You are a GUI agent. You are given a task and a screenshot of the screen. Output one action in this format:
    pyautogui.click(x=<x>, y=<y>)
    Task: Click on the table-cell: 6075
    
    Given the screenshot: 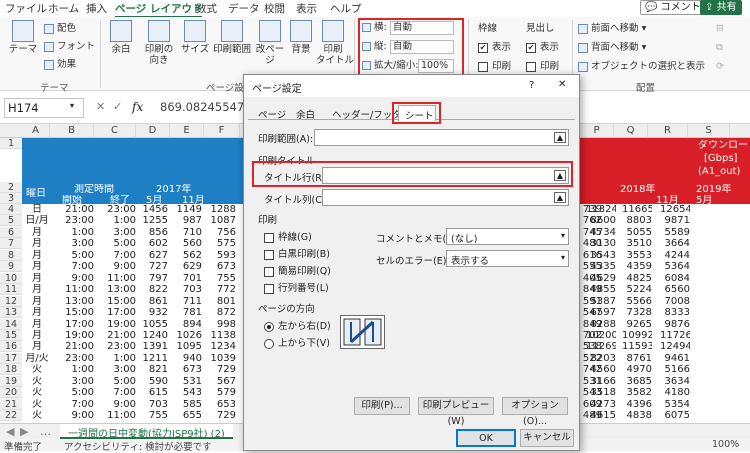 What is the action you would take?
    pyautogui.click(x=675, y=415)
    